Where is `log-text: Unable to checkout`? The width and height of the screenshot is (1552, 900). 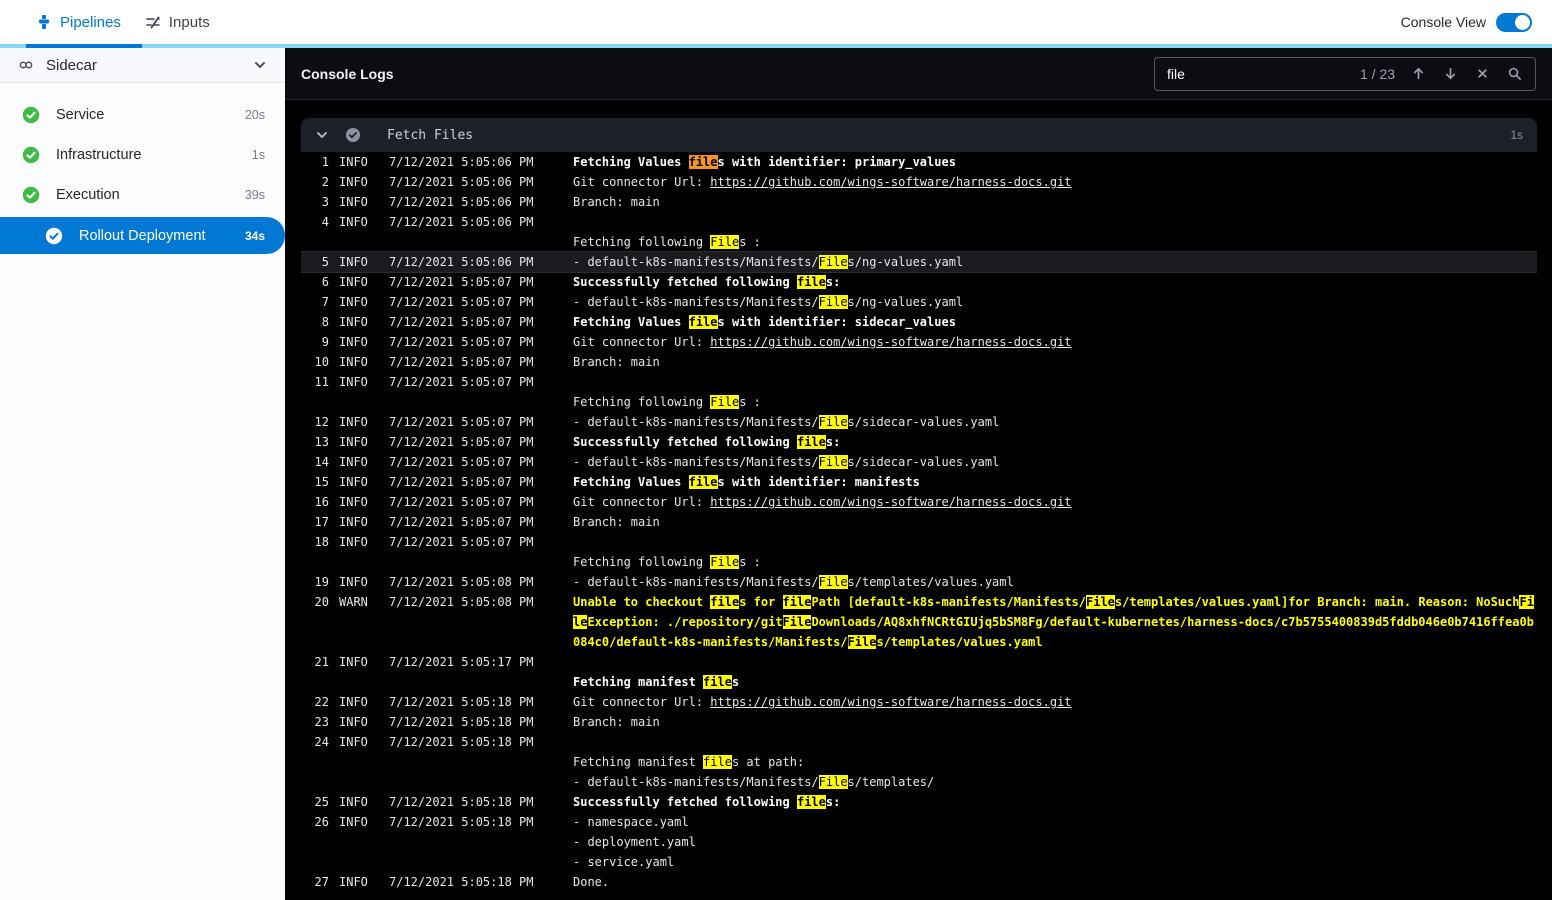
log-text: Unable to checkout is located at coordinates (642, 602).